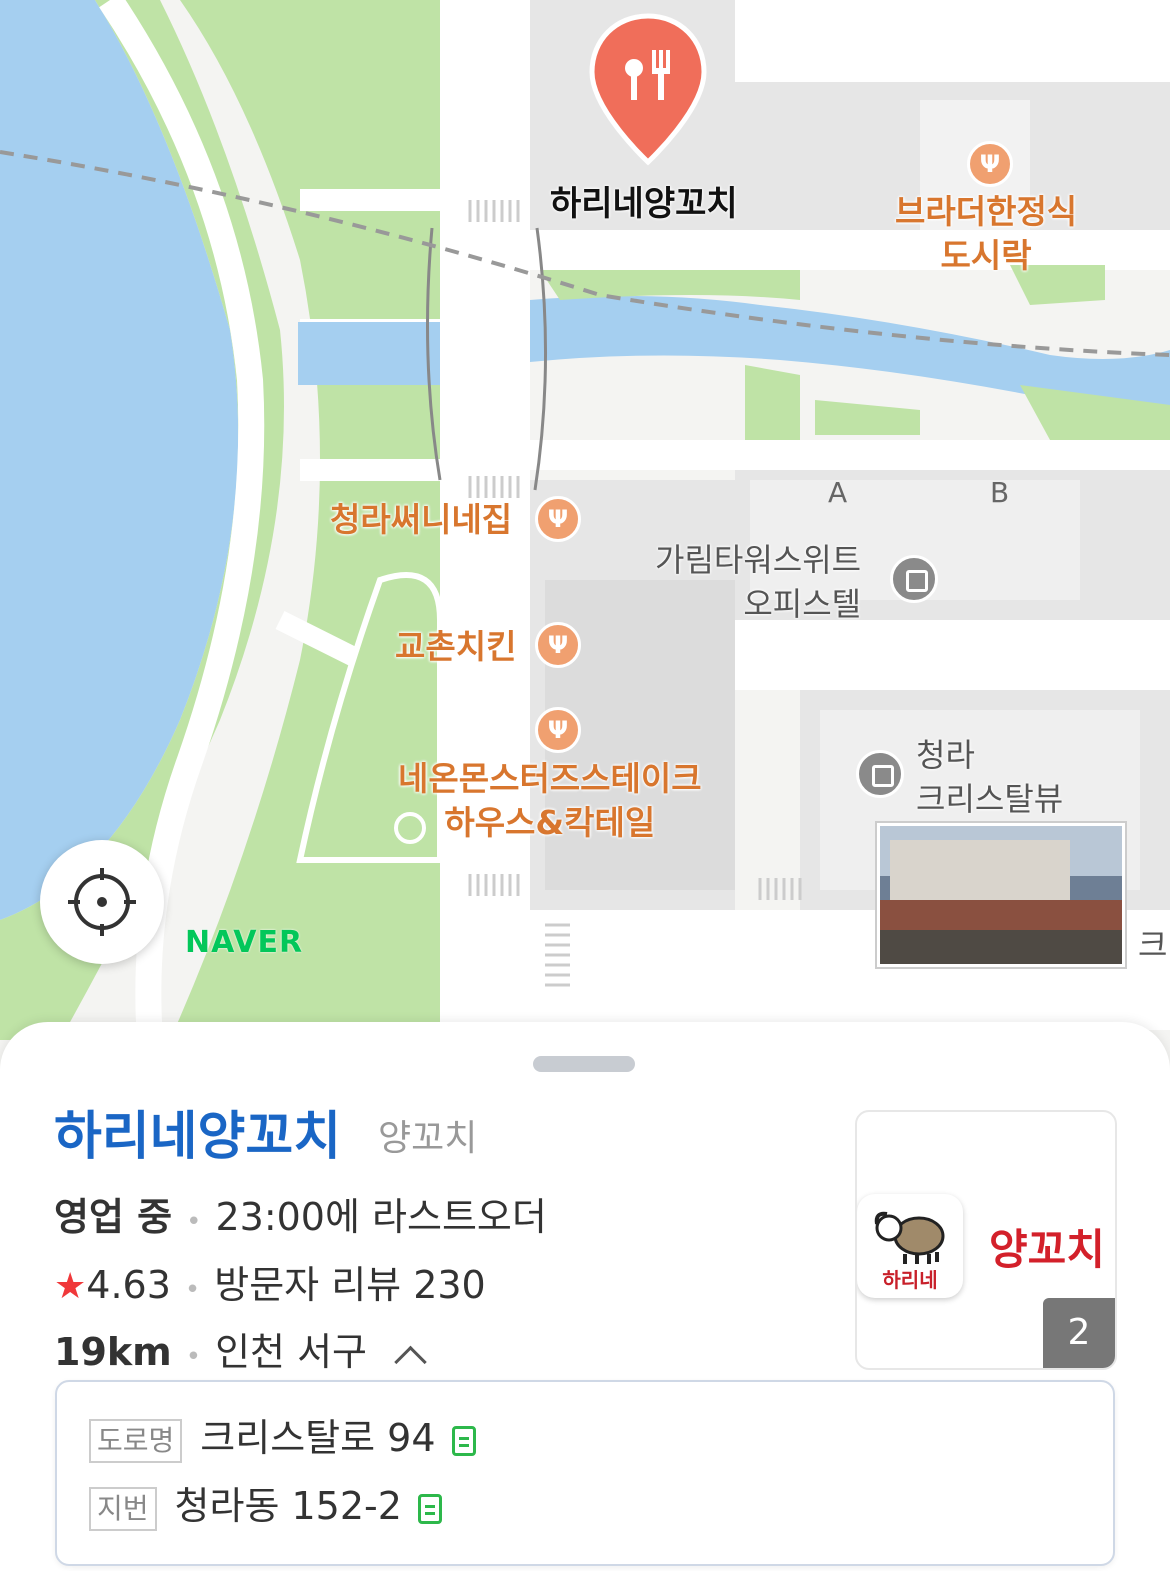 The width and height of the screenshot is (1170, 1571). What do you see at coordinates (909, 1237) in the screenshot?
I see `sheep-icon` at bounding box center [909, 1237].